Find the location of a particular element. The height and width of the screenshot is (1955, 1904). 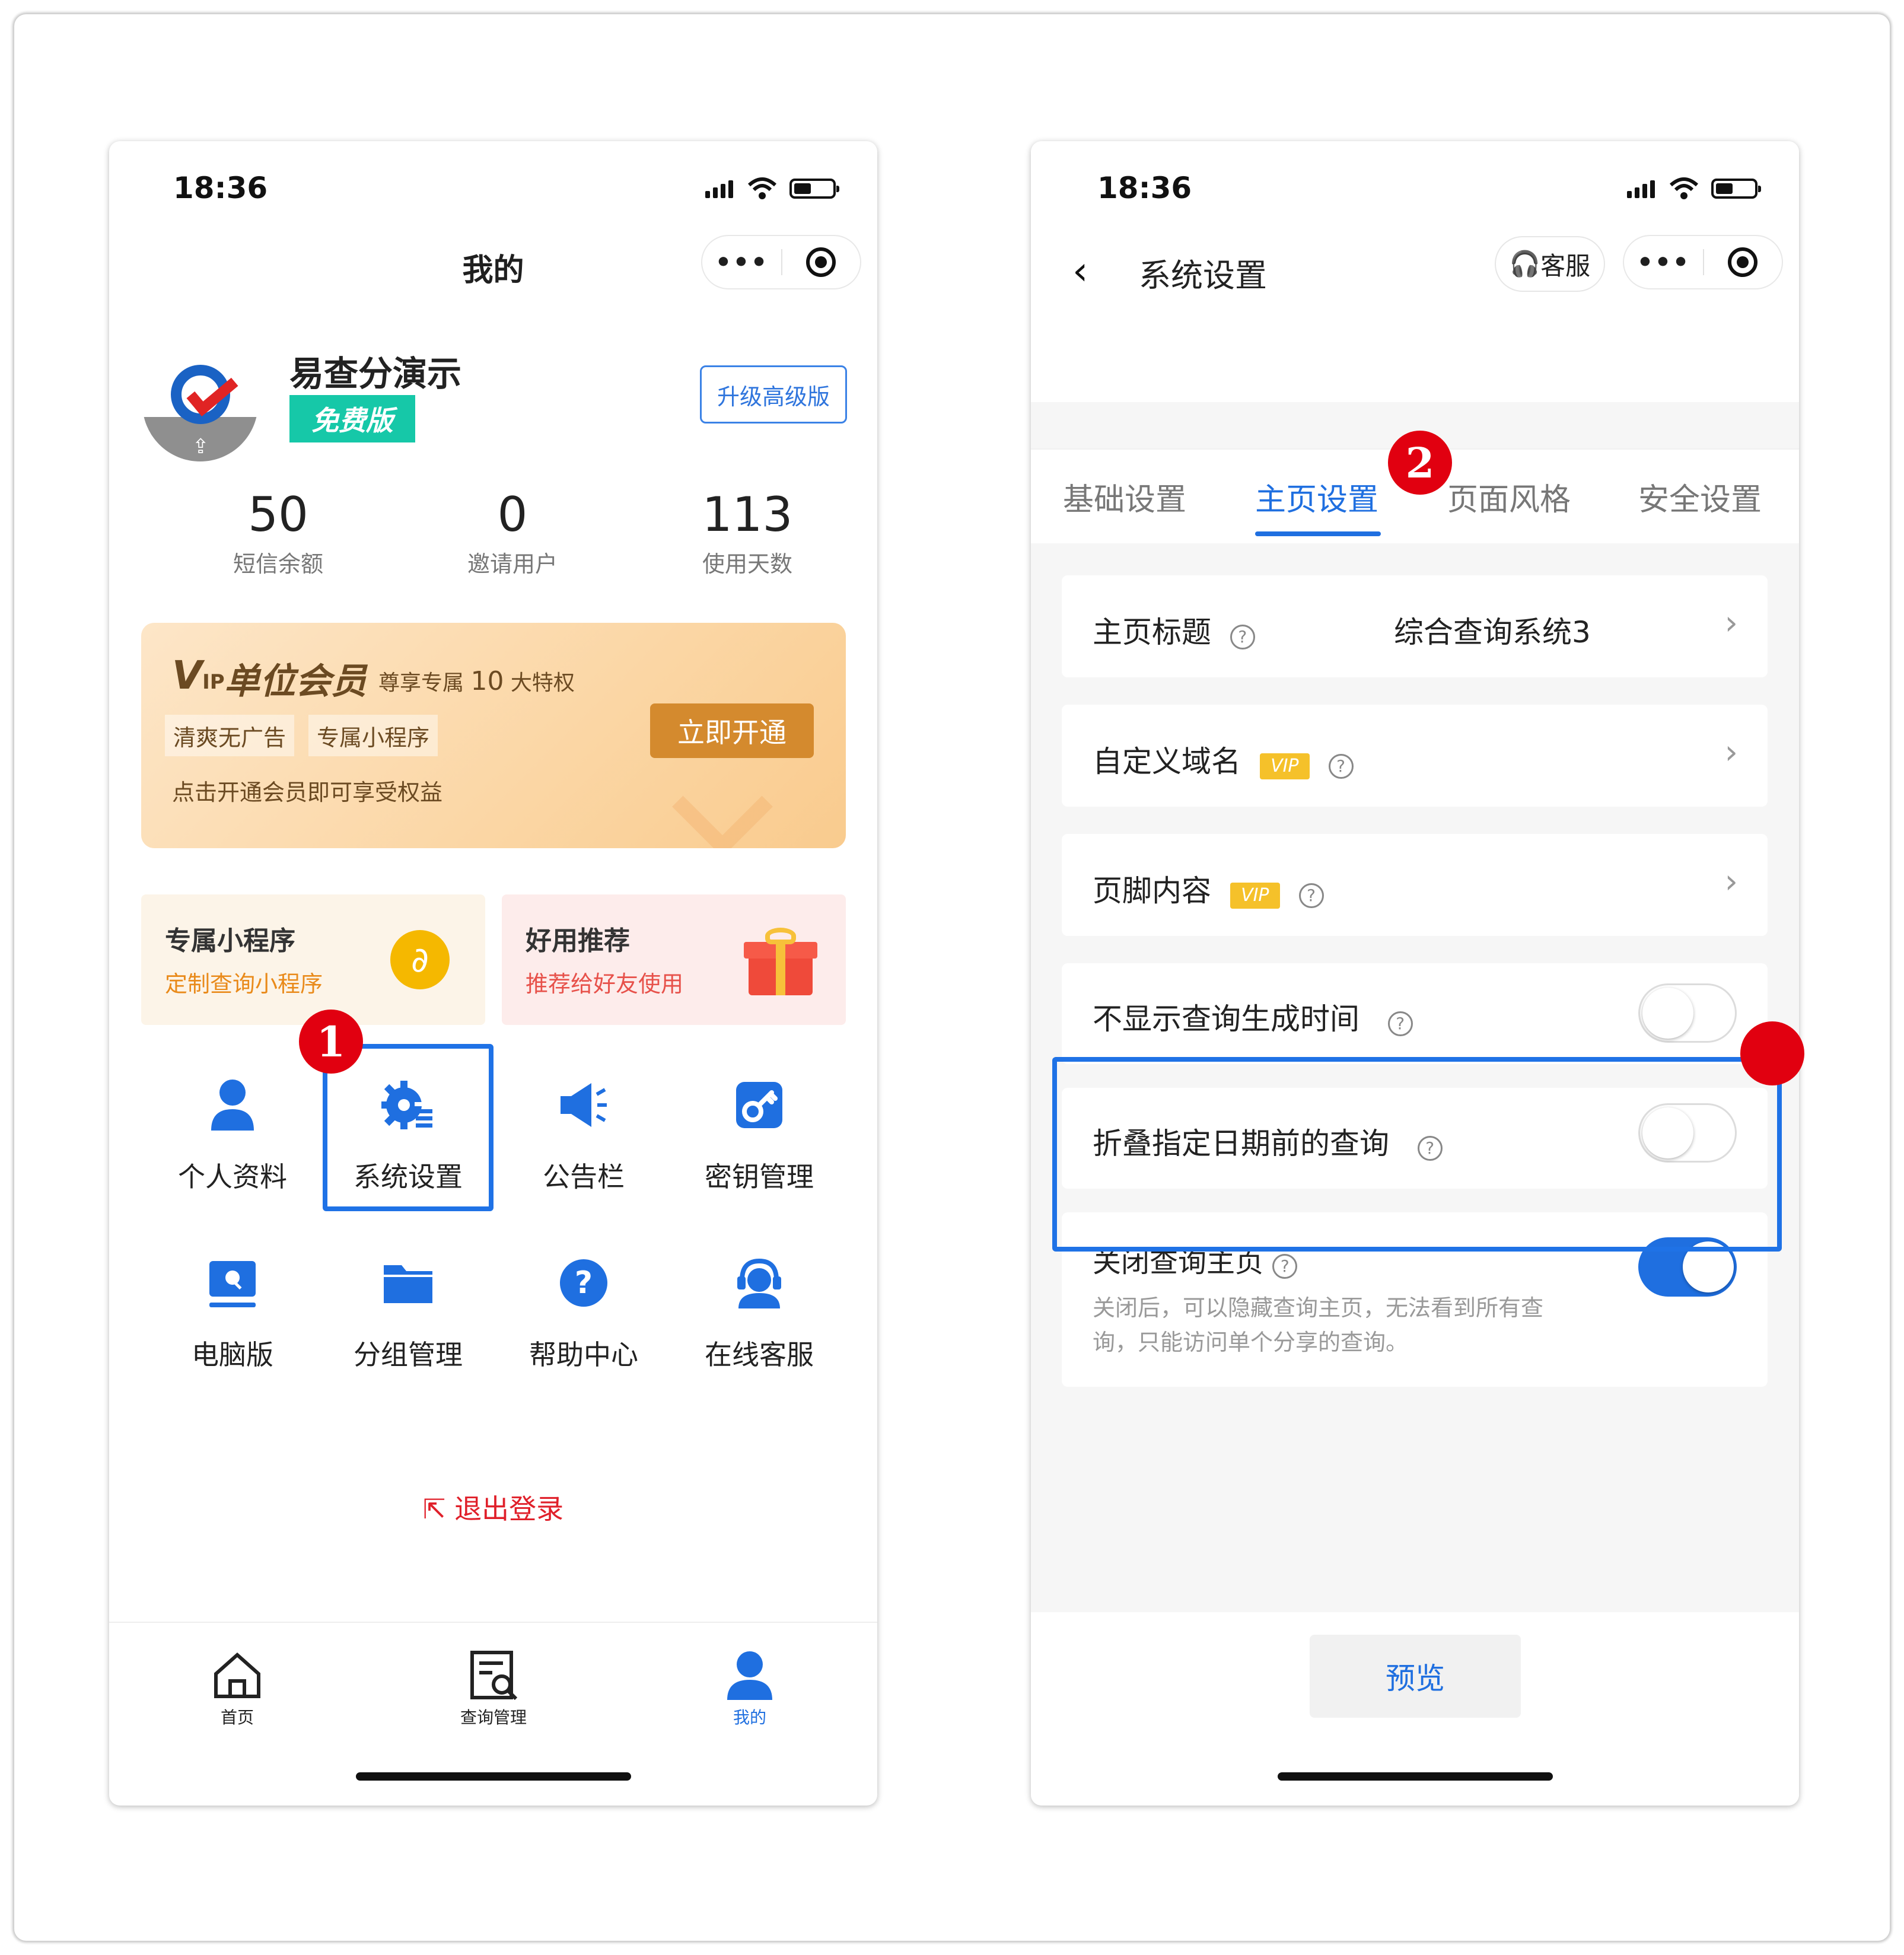

tab-homepage-settings: 主页设置 is located at coordinates (1316, 497).